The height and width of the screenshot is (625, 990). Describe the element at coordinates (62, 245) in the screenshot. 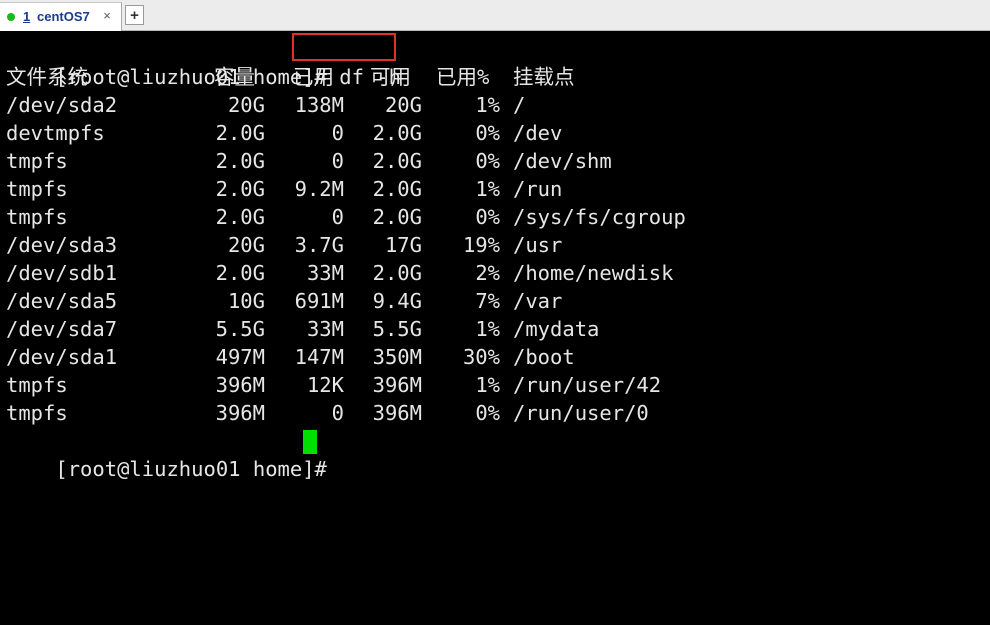

I see `row-filesystem: /dev/sda3` at that location.